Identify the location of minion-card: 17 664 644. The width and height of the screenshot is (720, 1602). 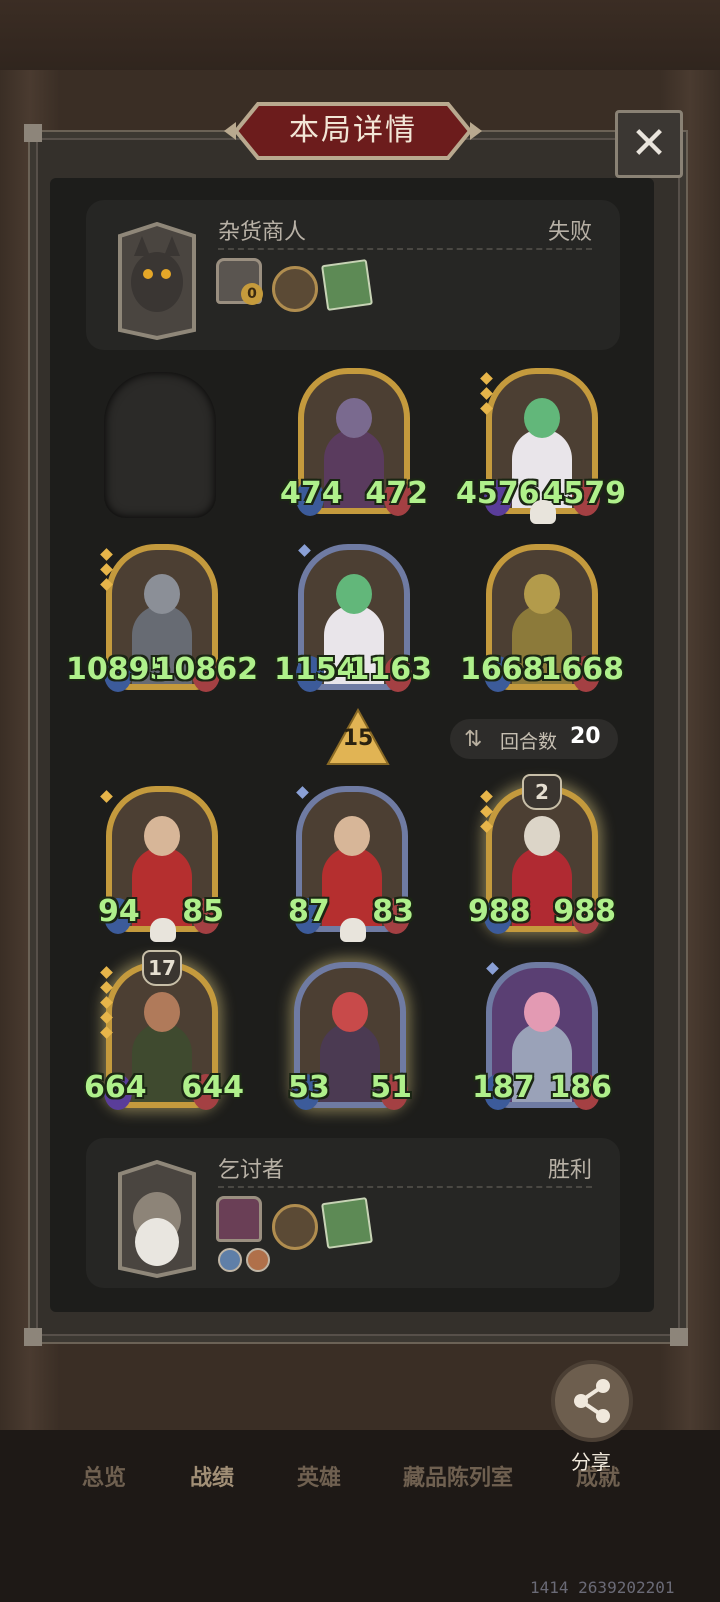
(164, 1030).